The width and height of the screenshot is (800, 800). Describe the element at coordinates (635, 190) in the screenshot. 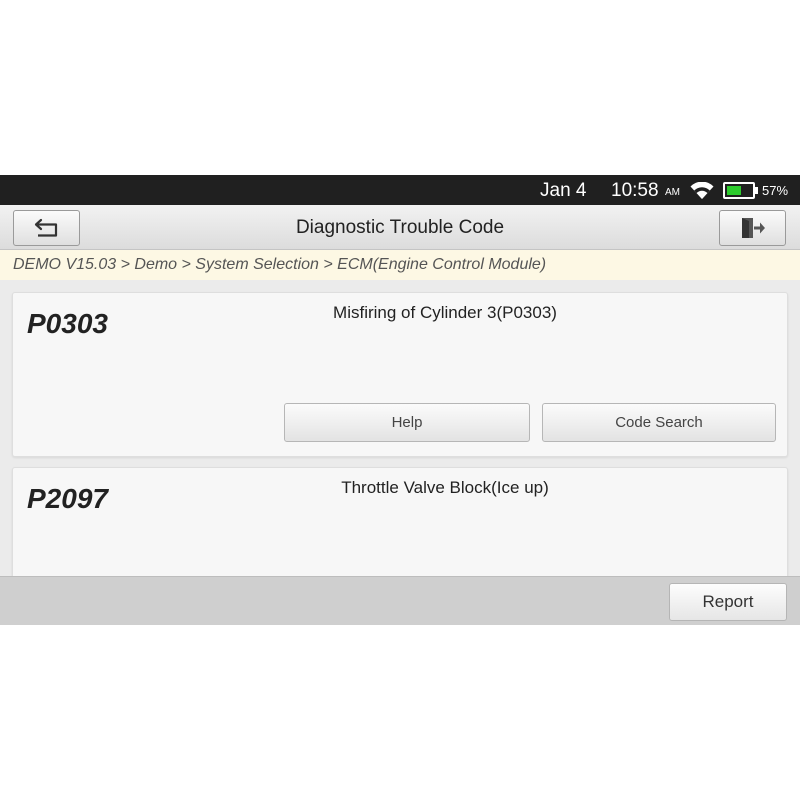

I see `status-time: 10:58` at that location.